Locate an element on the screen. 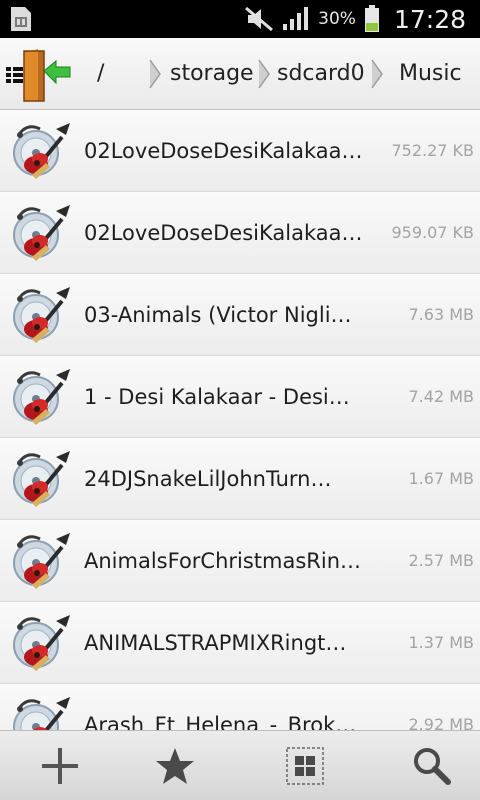 The width and height of the screenshot is (480, 800). file-size: 7.63 MB is located at coordinates (441, 314).